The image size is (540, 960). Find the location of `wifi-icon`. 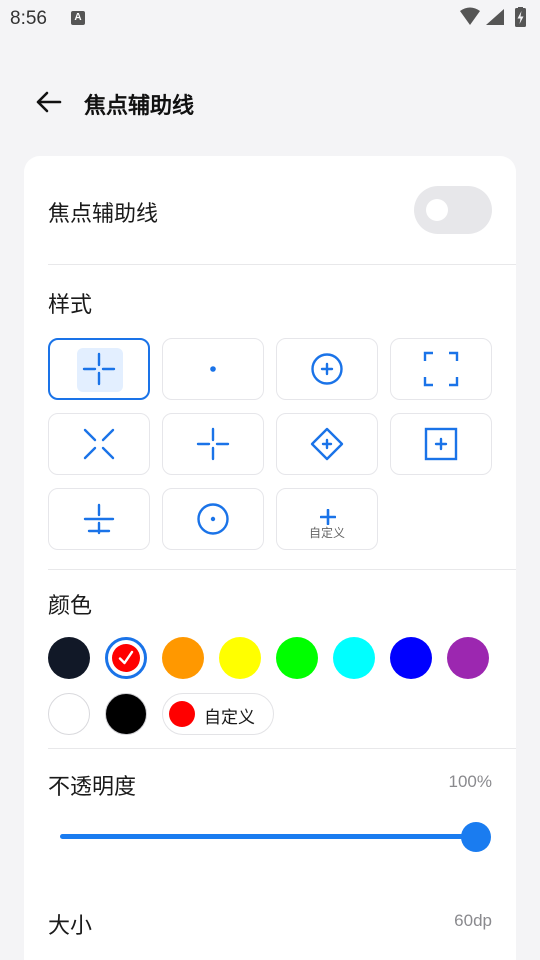

wifi-icon is located at coordinates (470, 16).